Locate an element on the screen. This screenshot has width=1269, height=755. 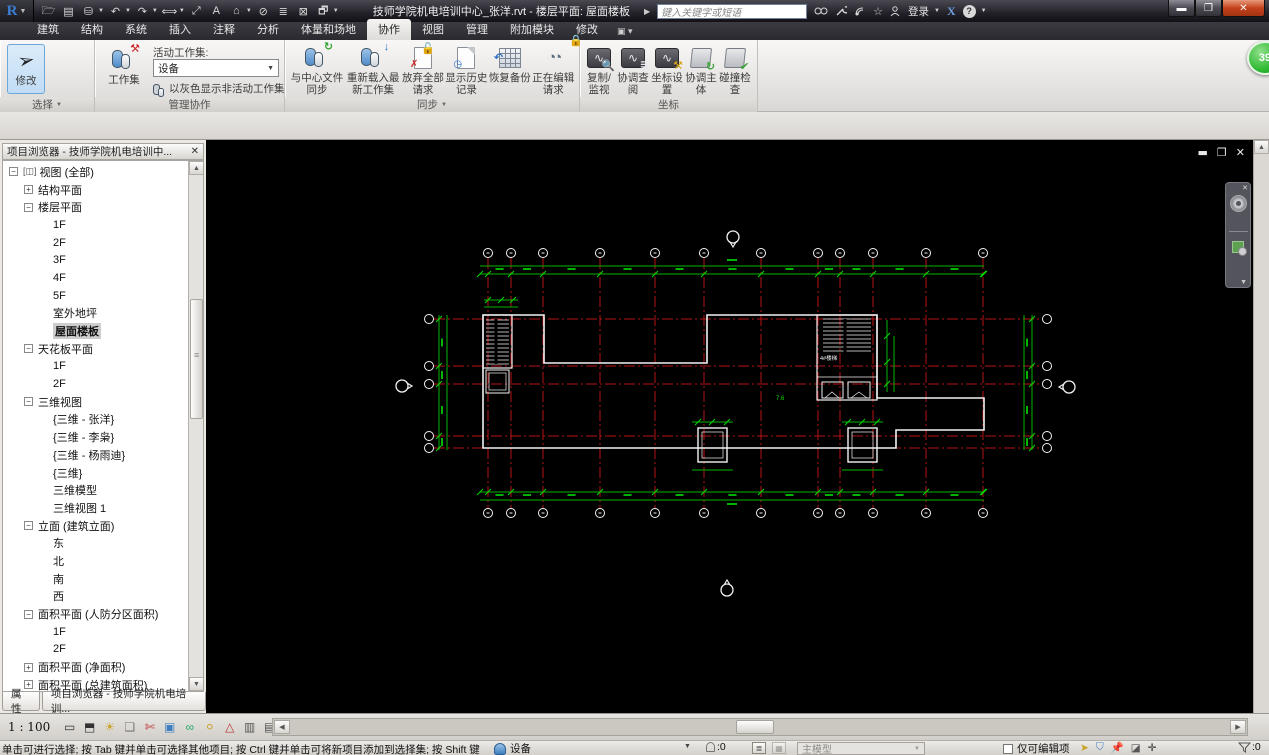
horizontal-scrollbar: ◀ ▶ is located at coordinates (760, 727).